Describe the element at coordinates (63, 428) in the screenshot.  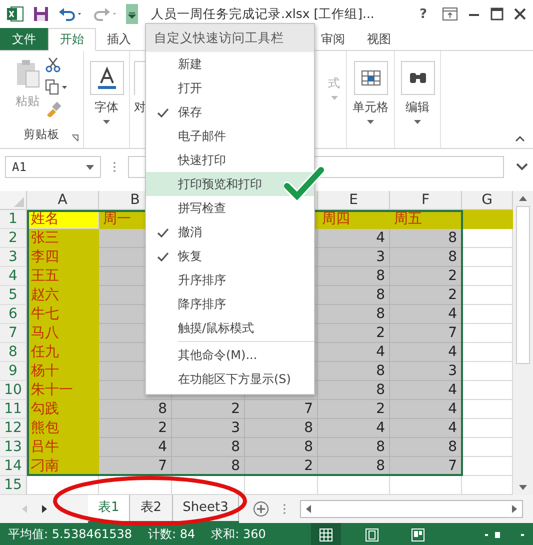
I see `table-cell: 熊包` at that location.